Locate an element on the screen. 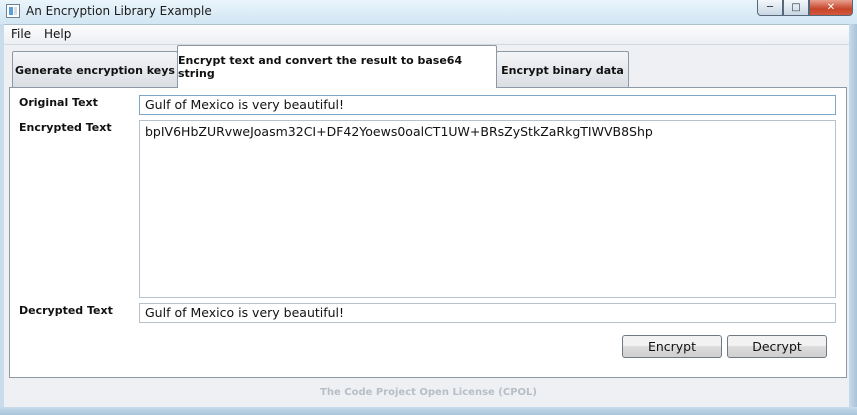 The image size is (857, 415). encrypt-button: Encrypt is located at coordinates (672, 346).